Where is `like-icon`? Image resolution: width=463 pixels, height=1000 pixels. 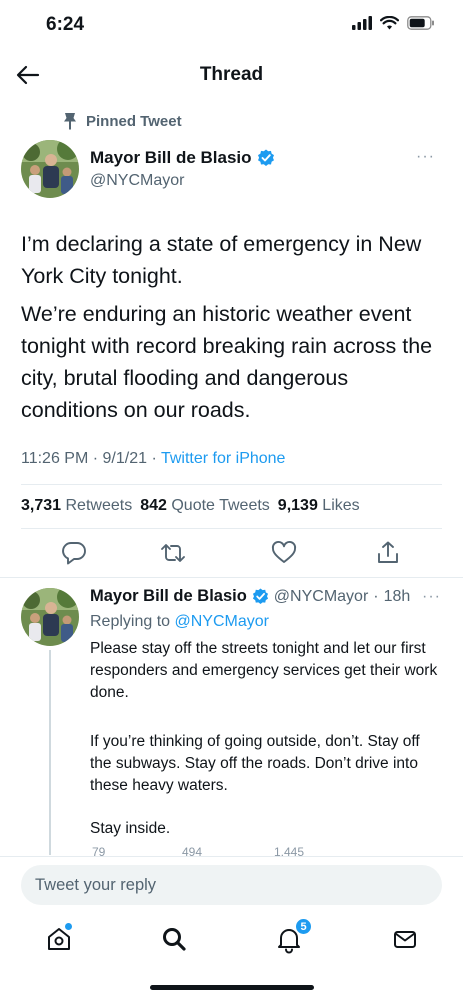
like-icon is located at coordinates (284, 553).